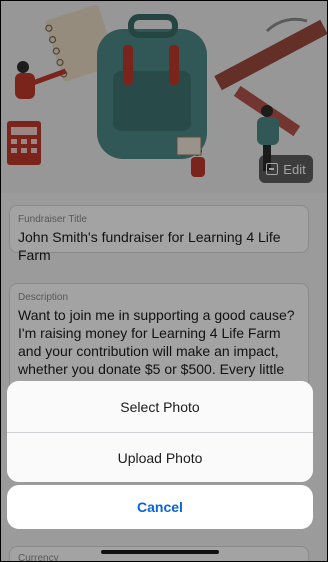  What do you see at coordinates (160, 552) in the screenshot?
I see `home-indicator` at bounding box center [160, 552].